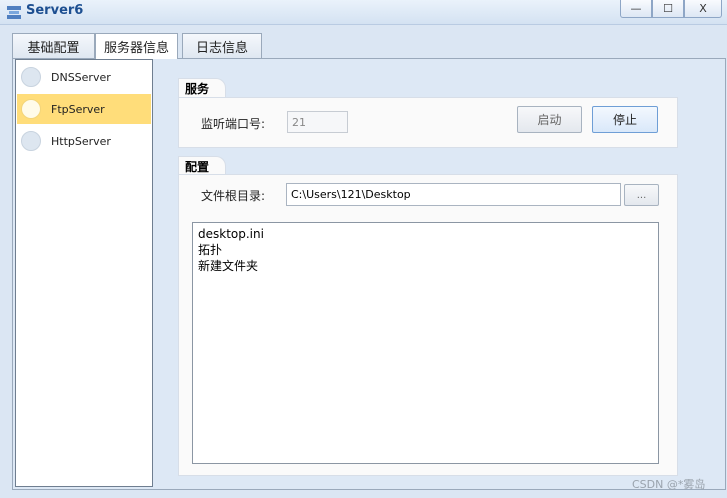 This screenshot has width=727, height=498. Describe the element at coordinates (78, 109) in the screenshot. I see `server-item-label: FtpServer` at that location.